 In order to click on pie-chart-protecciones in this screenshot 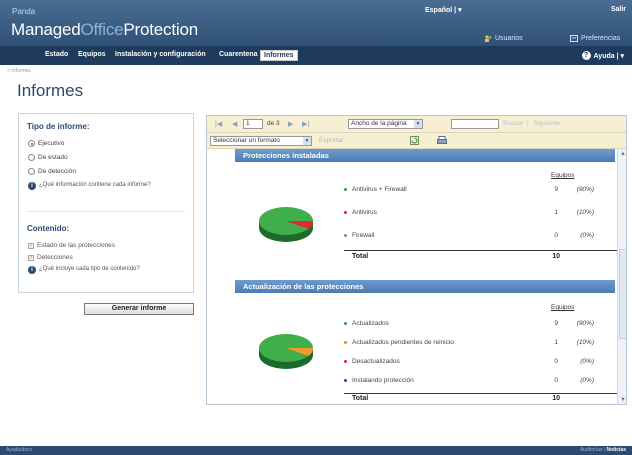, I will do `click(286, 224)`.